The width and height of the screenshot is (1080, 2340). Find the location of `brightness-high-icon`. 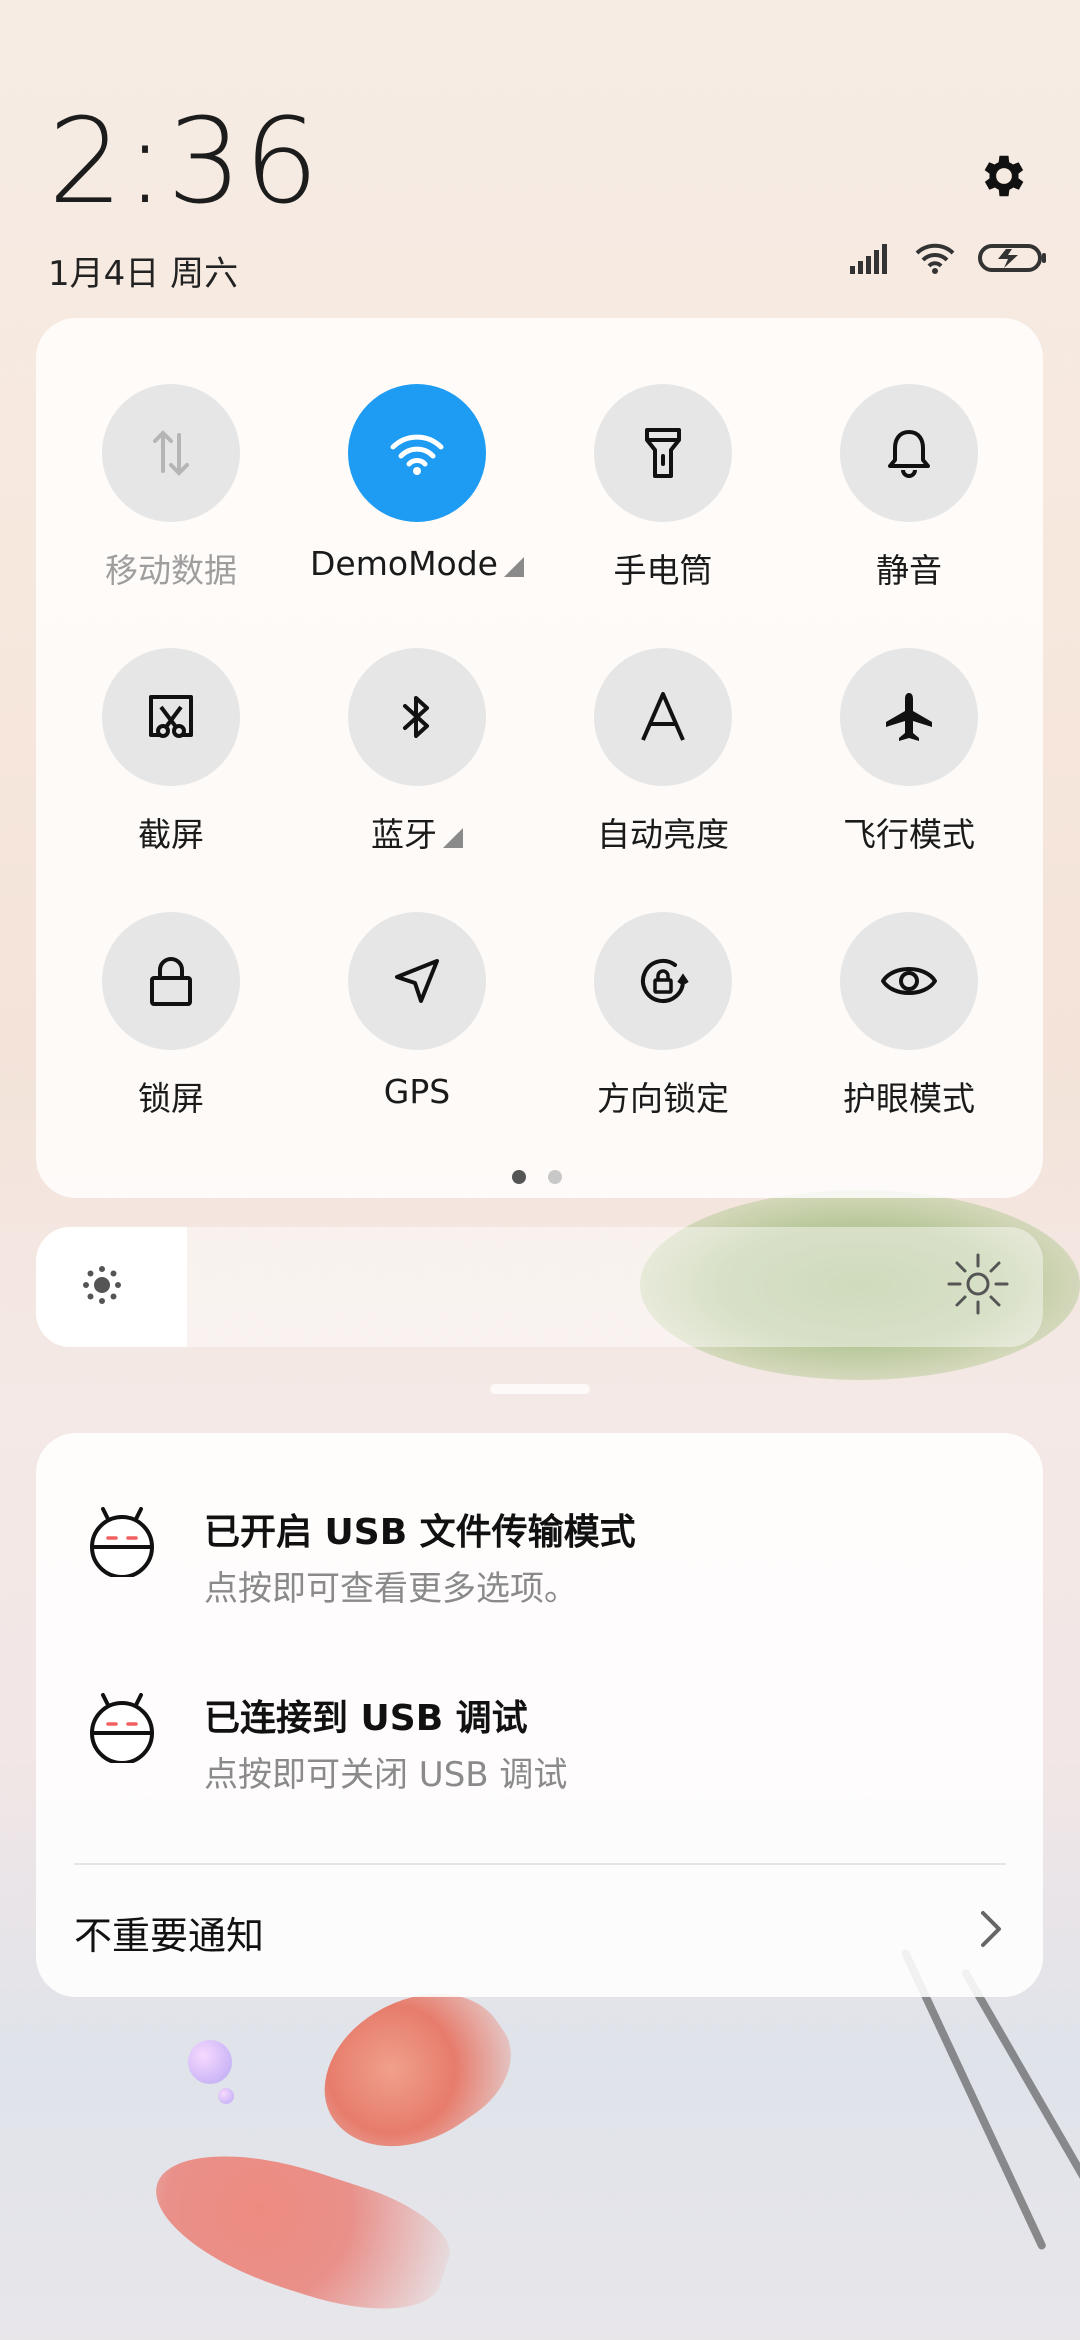

brightness-high-icon is located at coordinates (978, 1284).